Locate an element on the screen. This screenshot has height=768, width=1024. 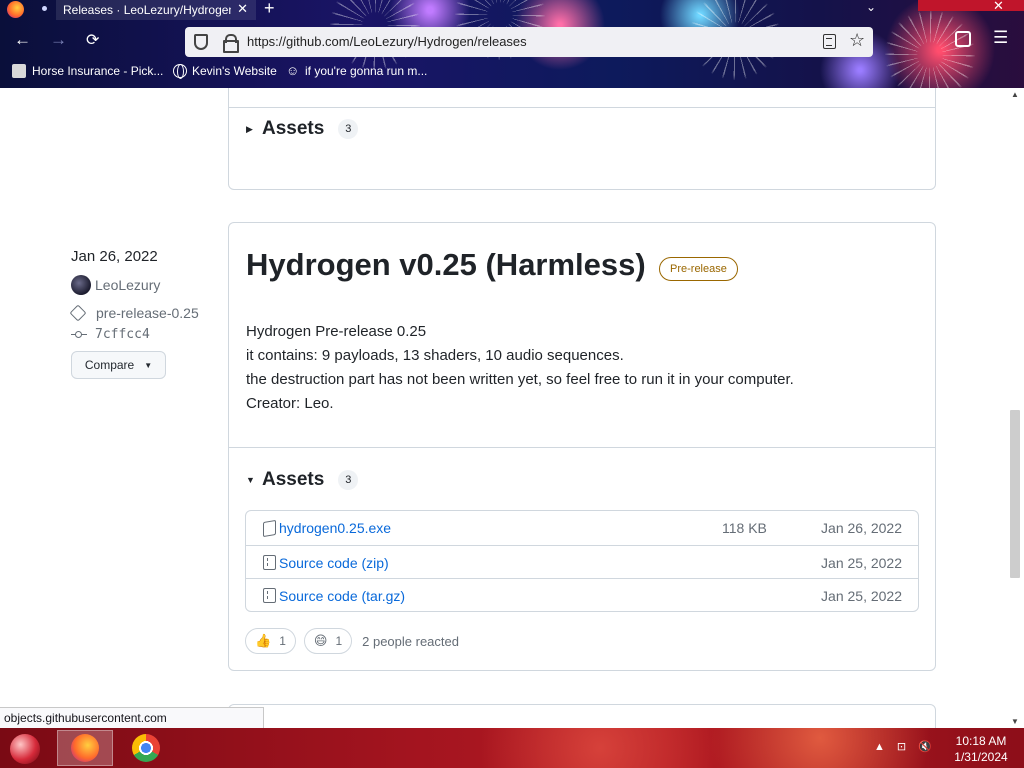
asset-row: hydrogen0.25.exe 118 KB Jan 26, 2022 is located at coordinates (582, 528).